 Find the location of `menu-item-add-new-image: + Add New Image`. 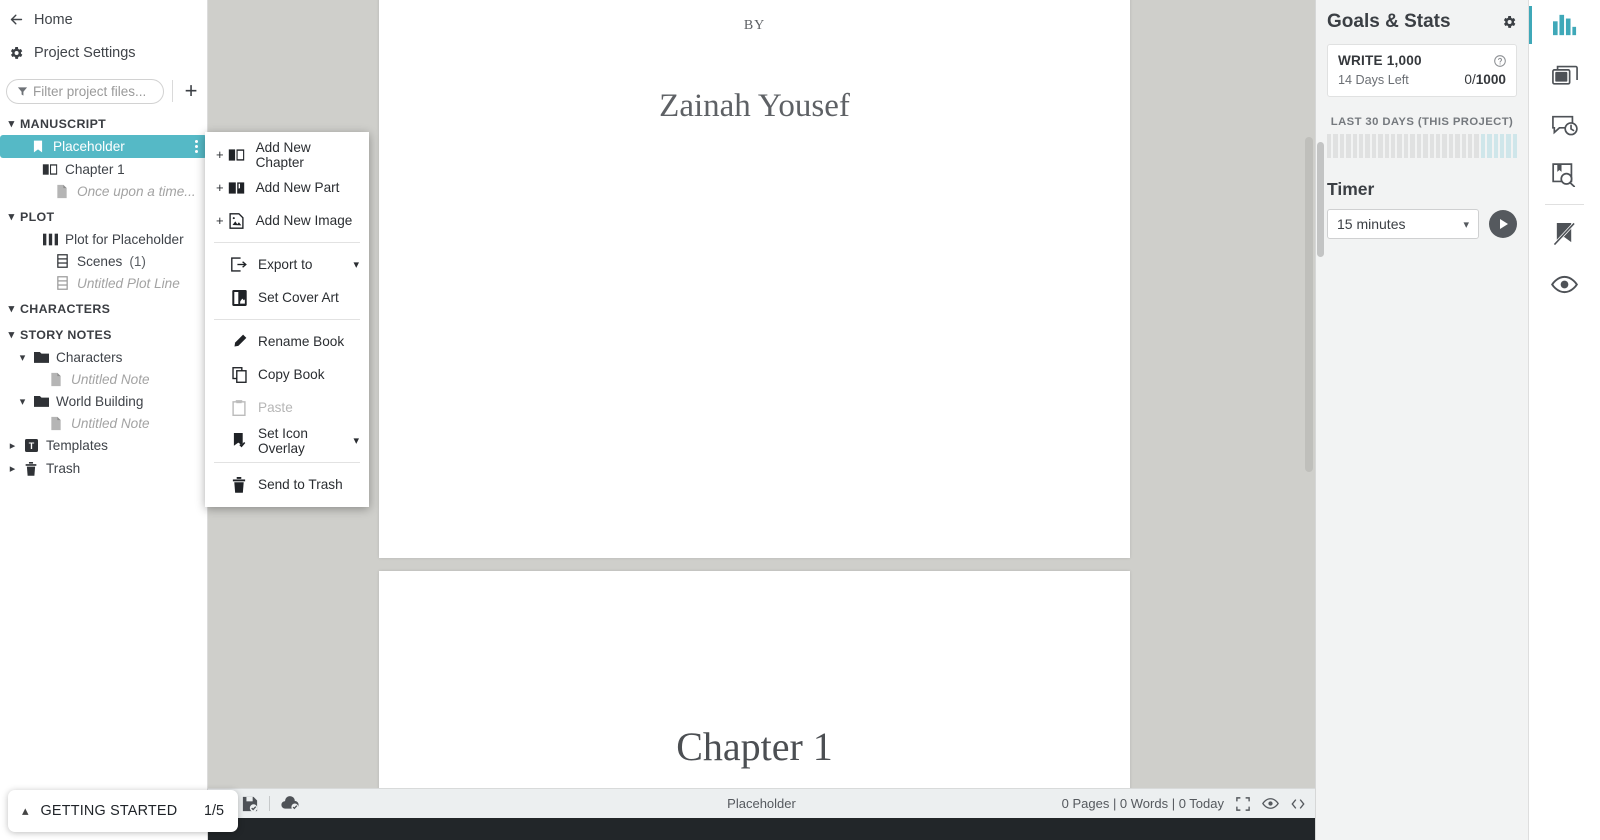

menu-item-add-new-image: + Add New Image is located at coordinates (287, 220).